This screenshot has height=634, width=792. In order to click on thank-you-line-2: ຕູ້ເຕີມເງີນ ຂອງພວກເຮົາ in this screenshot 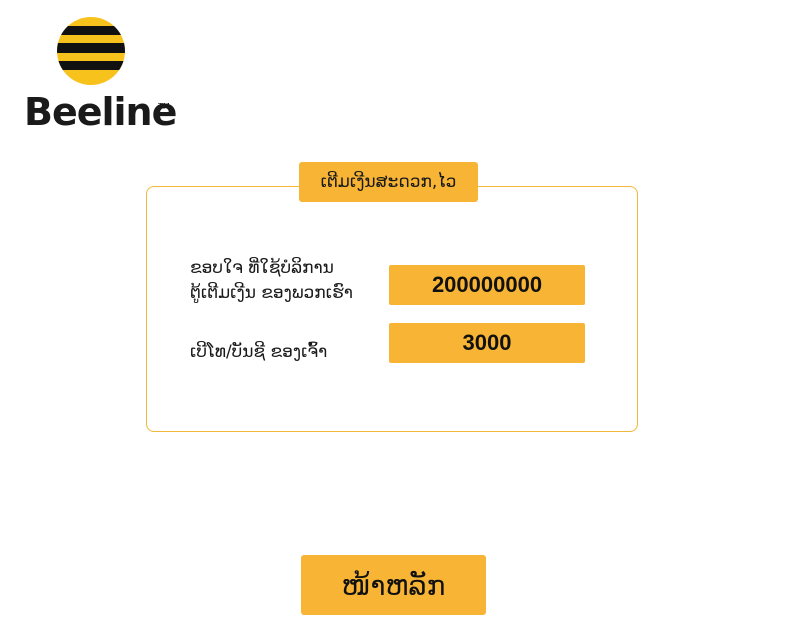, I will do `click(271, 293)`.